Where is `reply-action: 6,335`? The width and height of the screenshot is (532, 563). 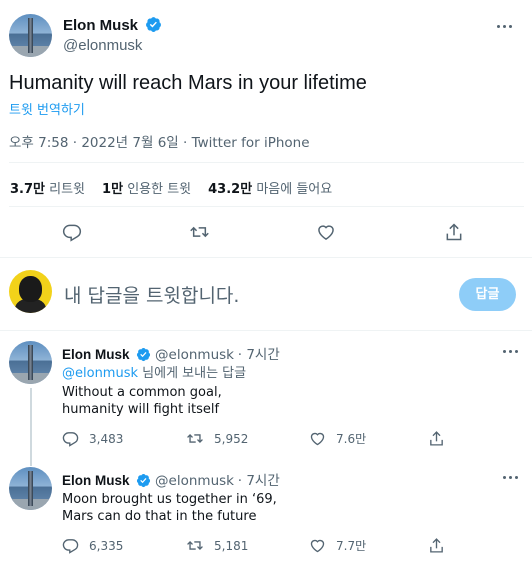 reply-action: 6,335 is located at coordinates (92, 545).